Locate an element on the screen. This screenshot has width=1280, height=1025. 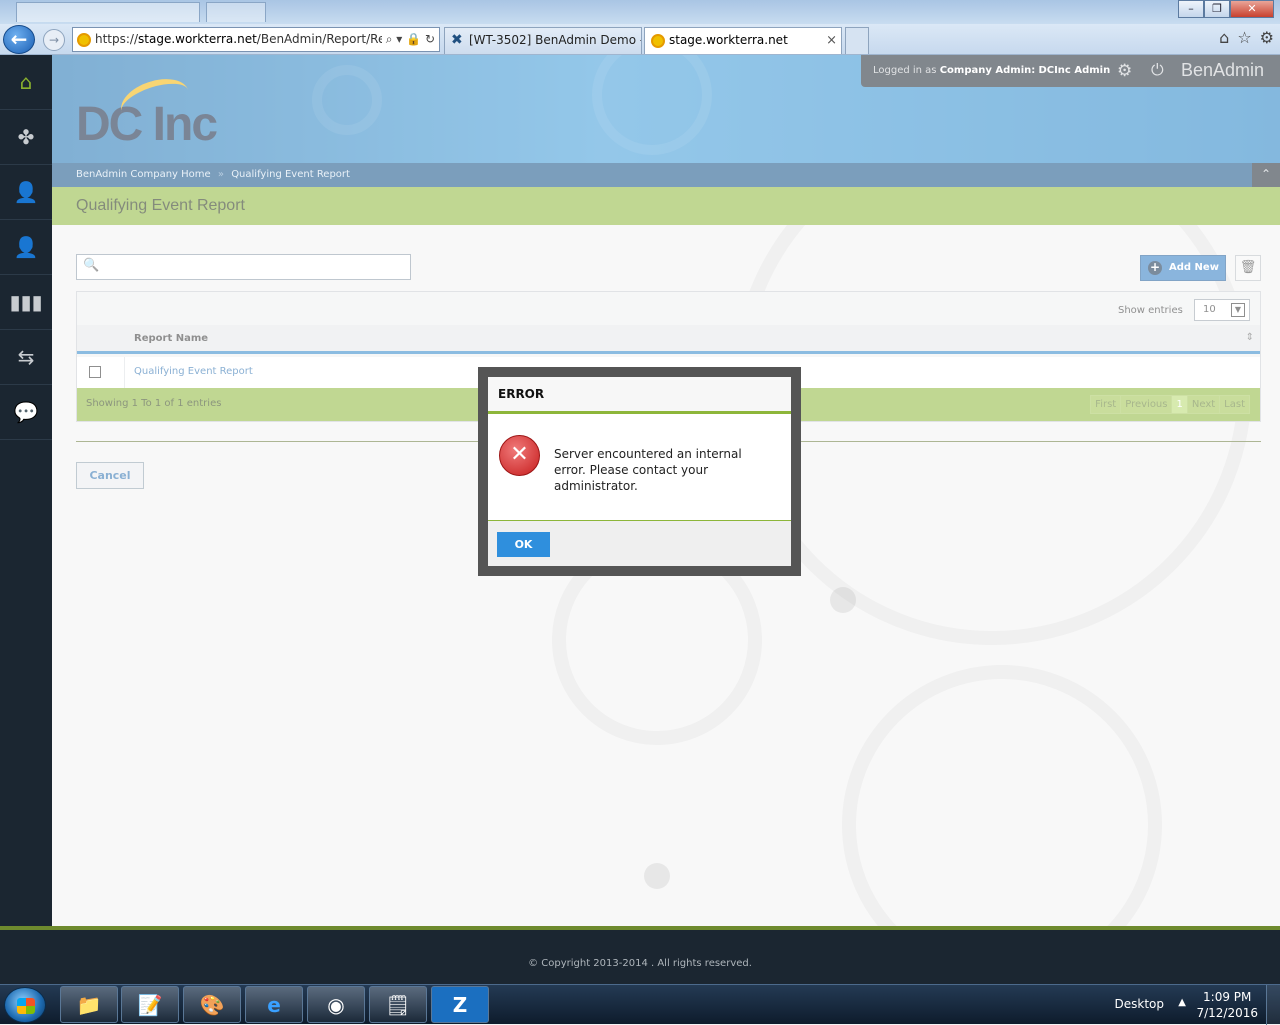
star-icon: ☆ is located at coordinates (1244, 37).